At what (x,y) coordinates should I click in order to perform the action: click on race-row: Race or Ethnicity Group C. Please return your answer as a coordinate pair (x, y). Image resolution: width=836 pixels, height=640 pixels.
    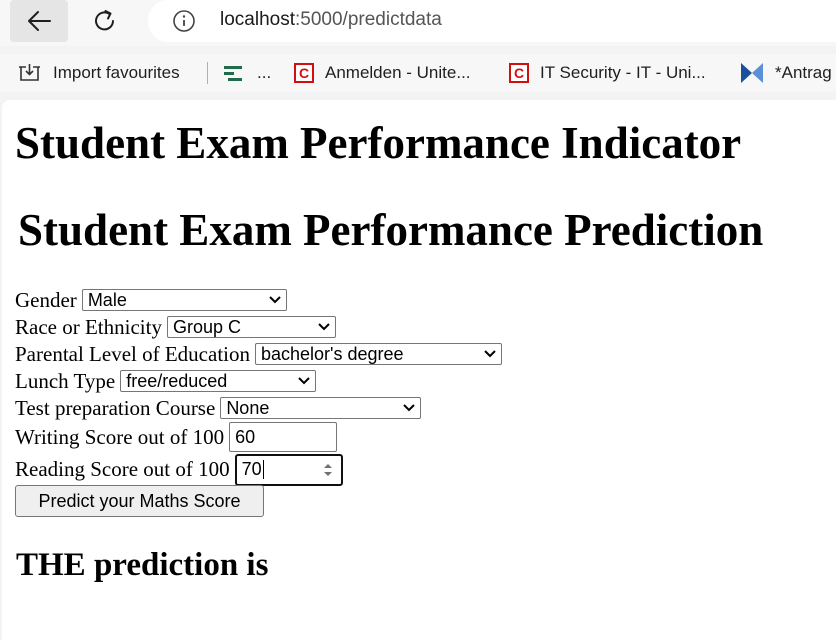
    Looking at the image, I should click on (175, 327).